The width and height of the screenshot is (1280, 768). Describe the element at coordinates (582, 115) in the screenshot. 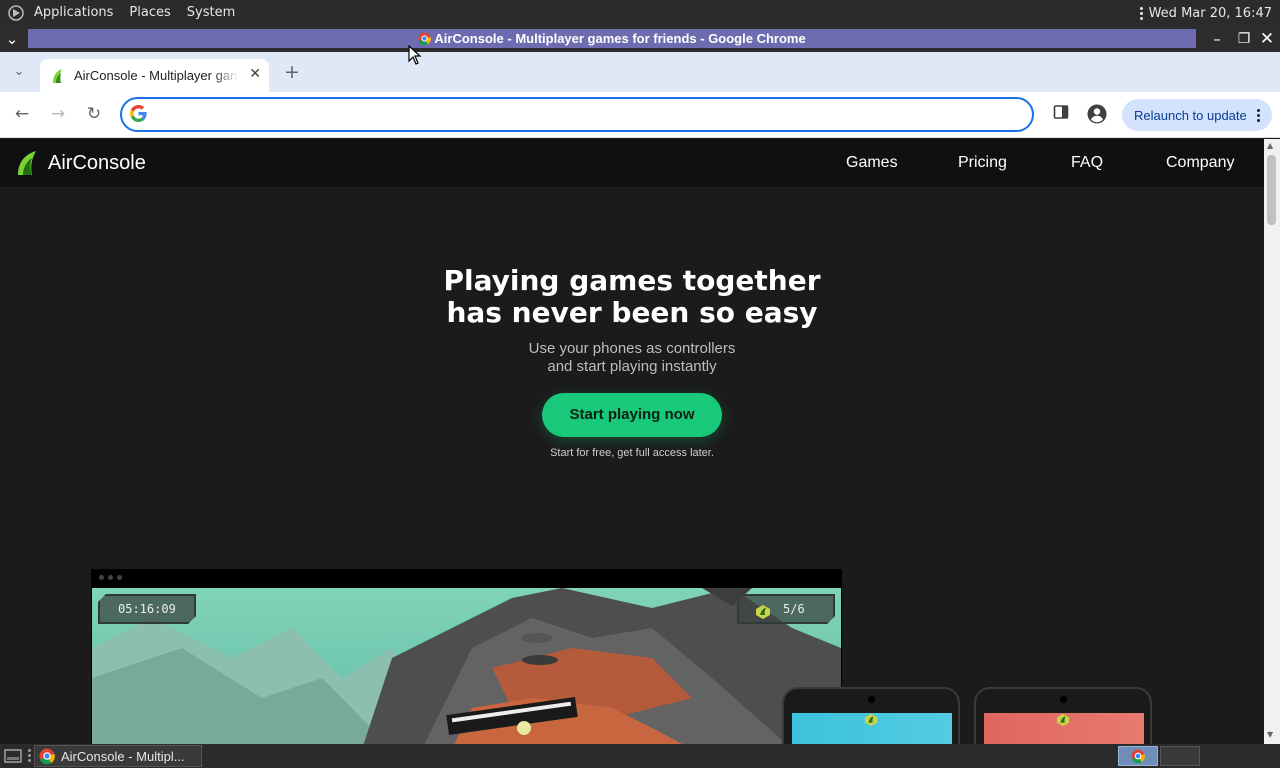

I see `omnibox-input` at that location.